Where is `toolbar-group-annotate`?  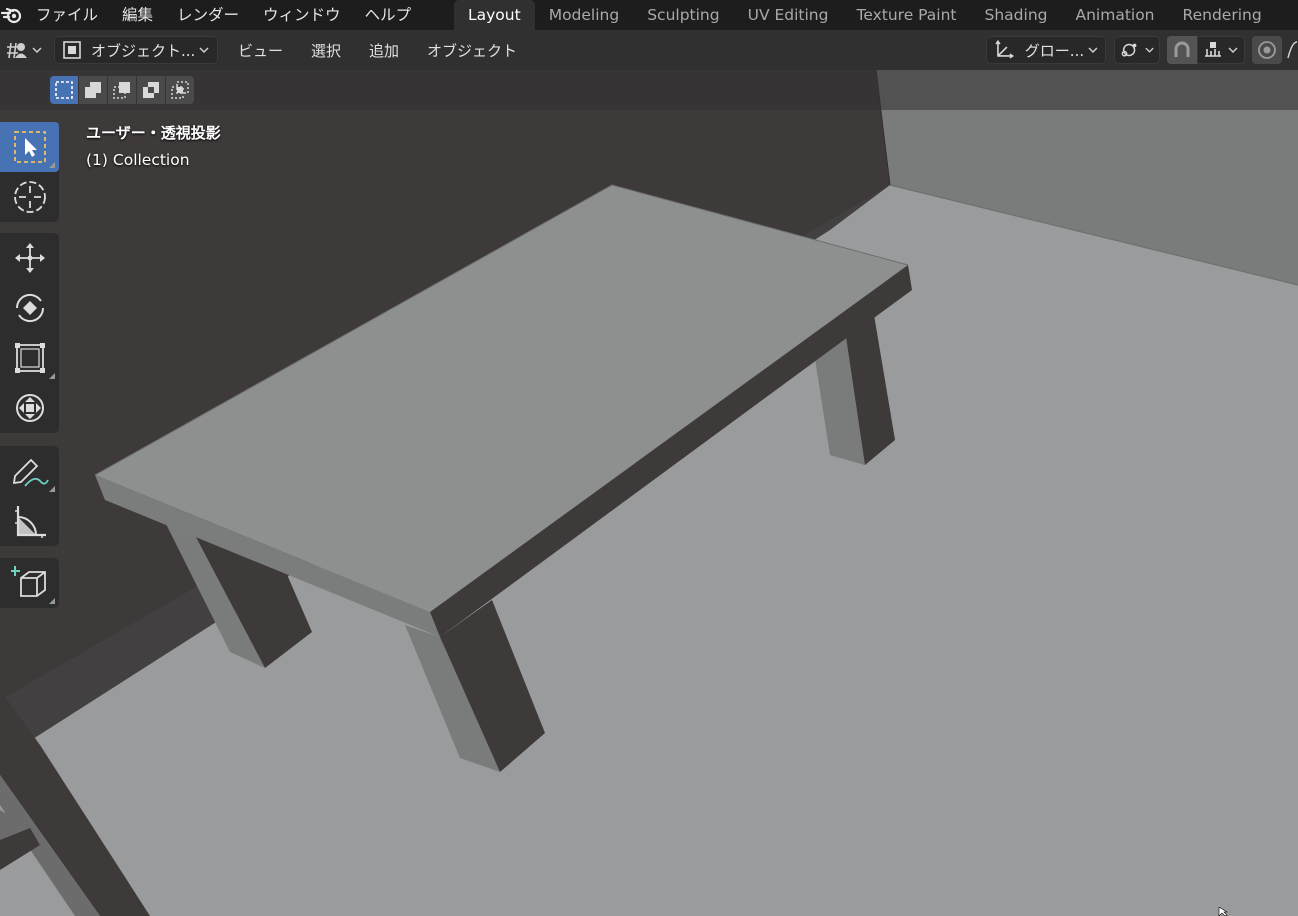 toolbar-group-annotate is located at coordinates (29, 496).